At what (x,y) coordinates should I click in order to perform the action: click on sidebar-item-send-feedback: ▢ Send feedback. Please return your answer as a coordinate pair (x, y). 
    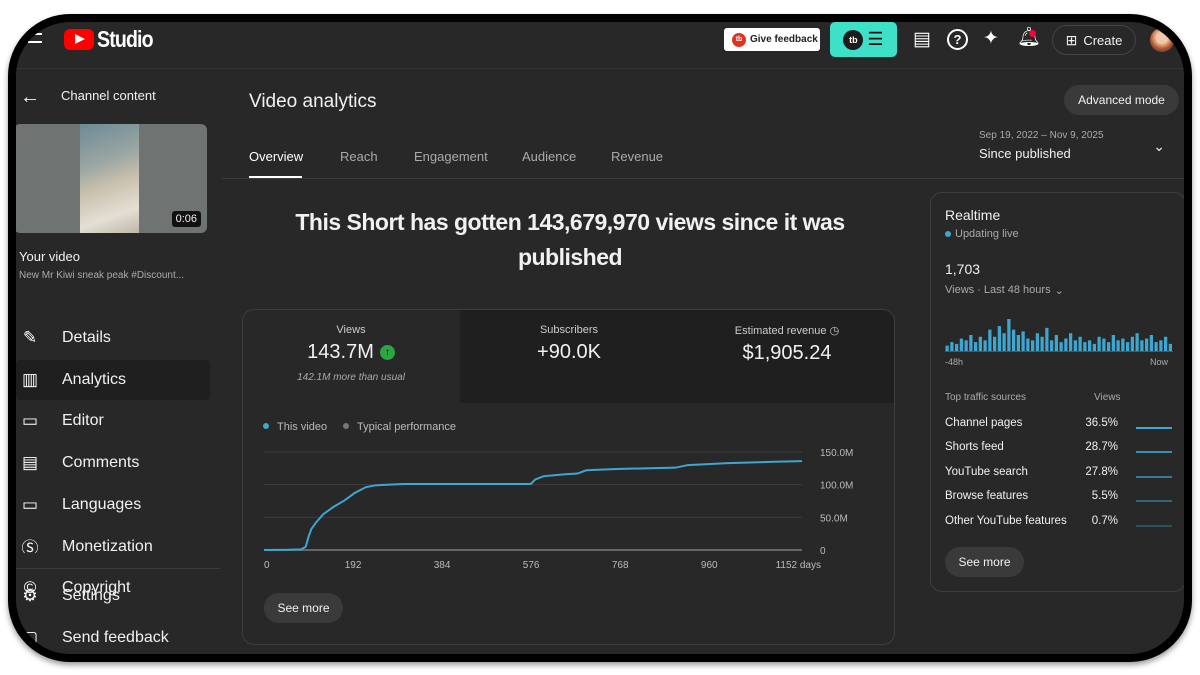
    Looking at the image, I should click on (113, 636).